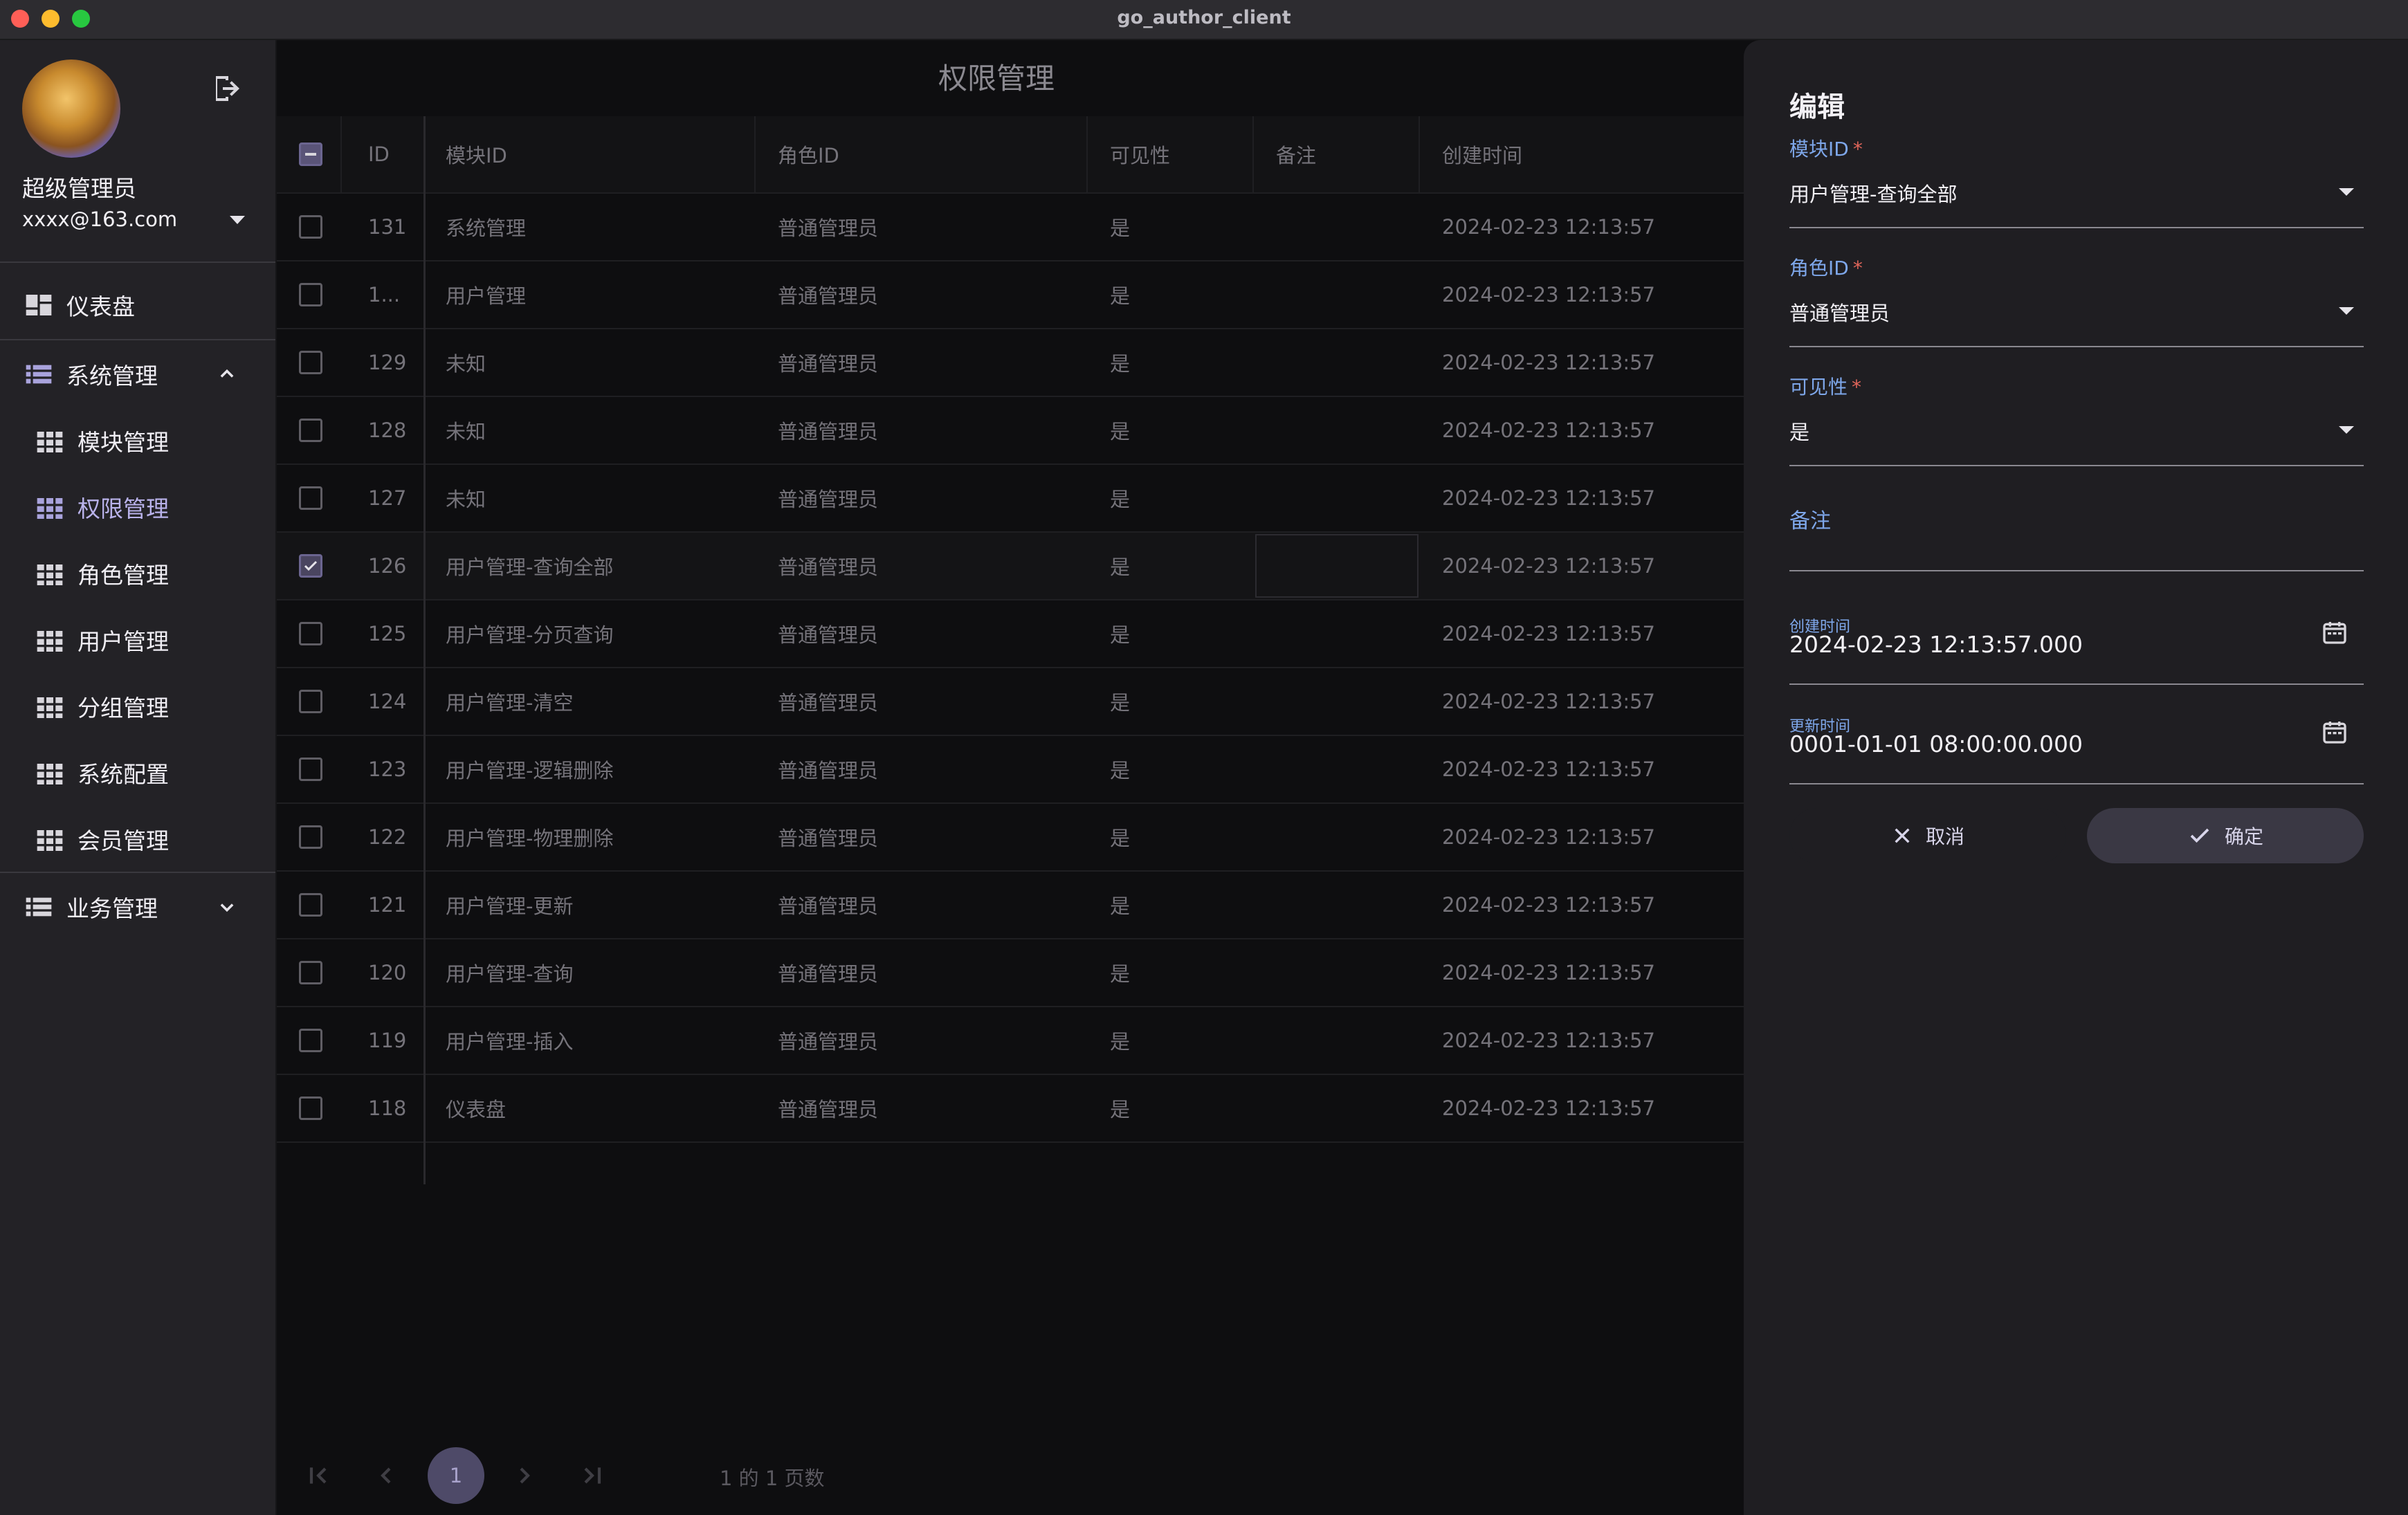  Describe the element at coordinates (456, 1475) in the screenshot. I see `current-page-button: 1` at that location.